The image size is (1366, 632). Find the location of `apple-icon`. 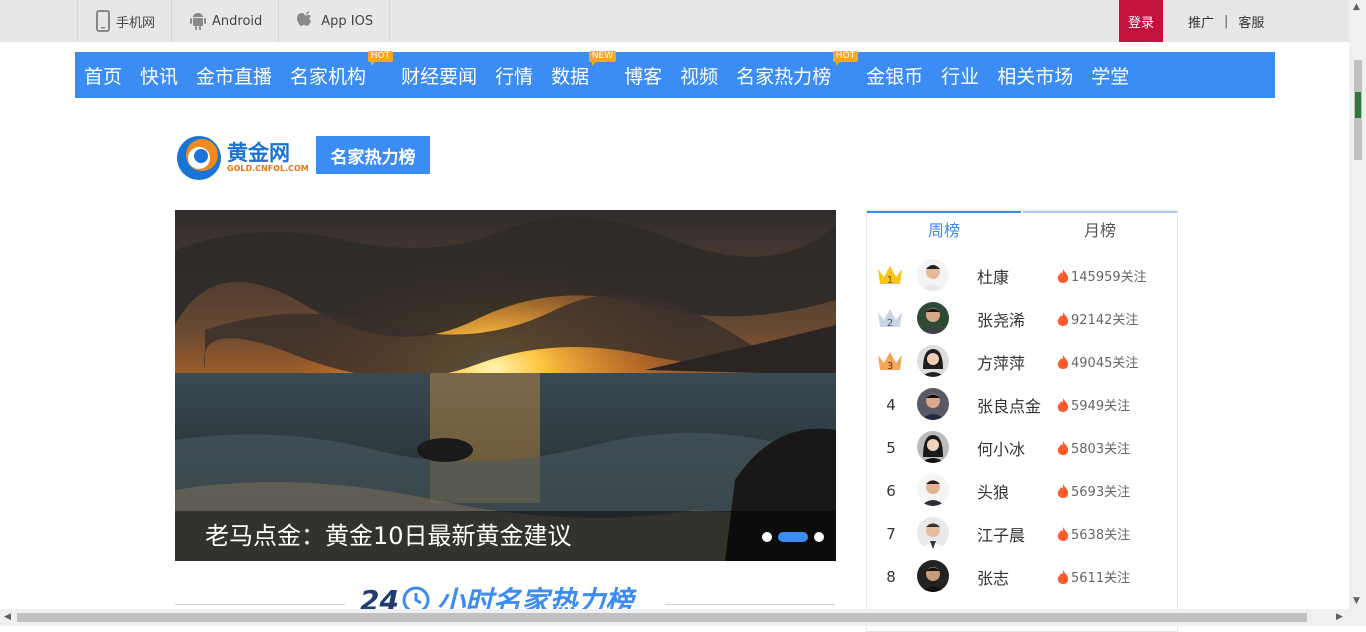

apple-icon is located at coordinates (304, 18).